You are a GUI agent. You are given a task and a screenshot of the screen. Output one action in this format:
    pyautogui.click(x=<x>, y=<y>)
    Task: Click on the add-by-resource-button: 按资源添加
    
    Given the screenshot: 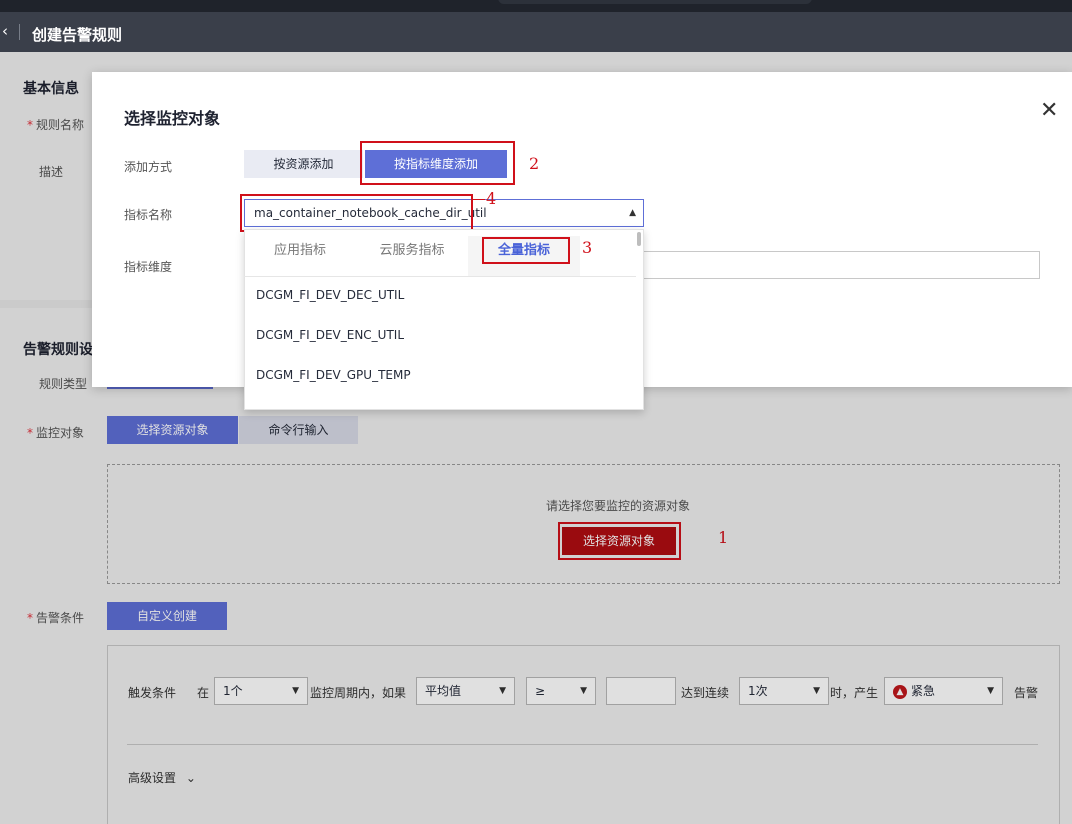 What is the action you would take?
    pyautogui.click(x=303, y=164)
    